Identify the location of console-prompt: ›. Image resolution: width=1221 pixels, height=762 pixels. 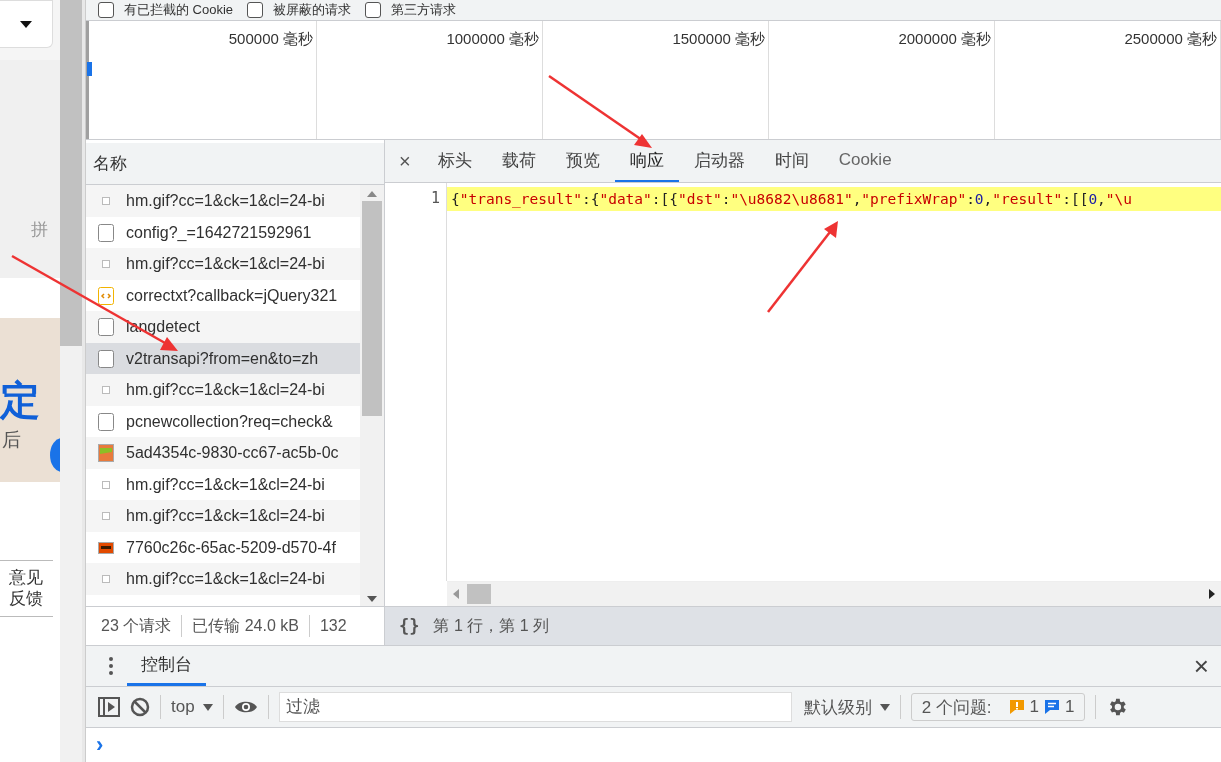
(100, 744).